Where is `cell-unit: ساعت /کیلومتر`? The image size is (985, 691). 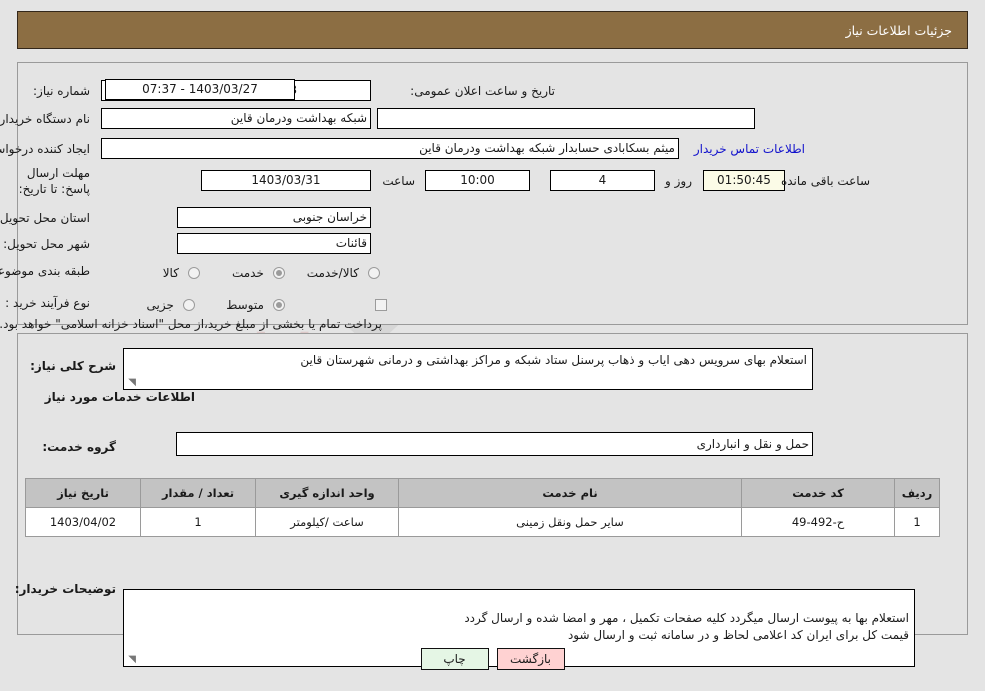
cell-unit: ساعت /کیلومتر is located at coordinates (327, 522).